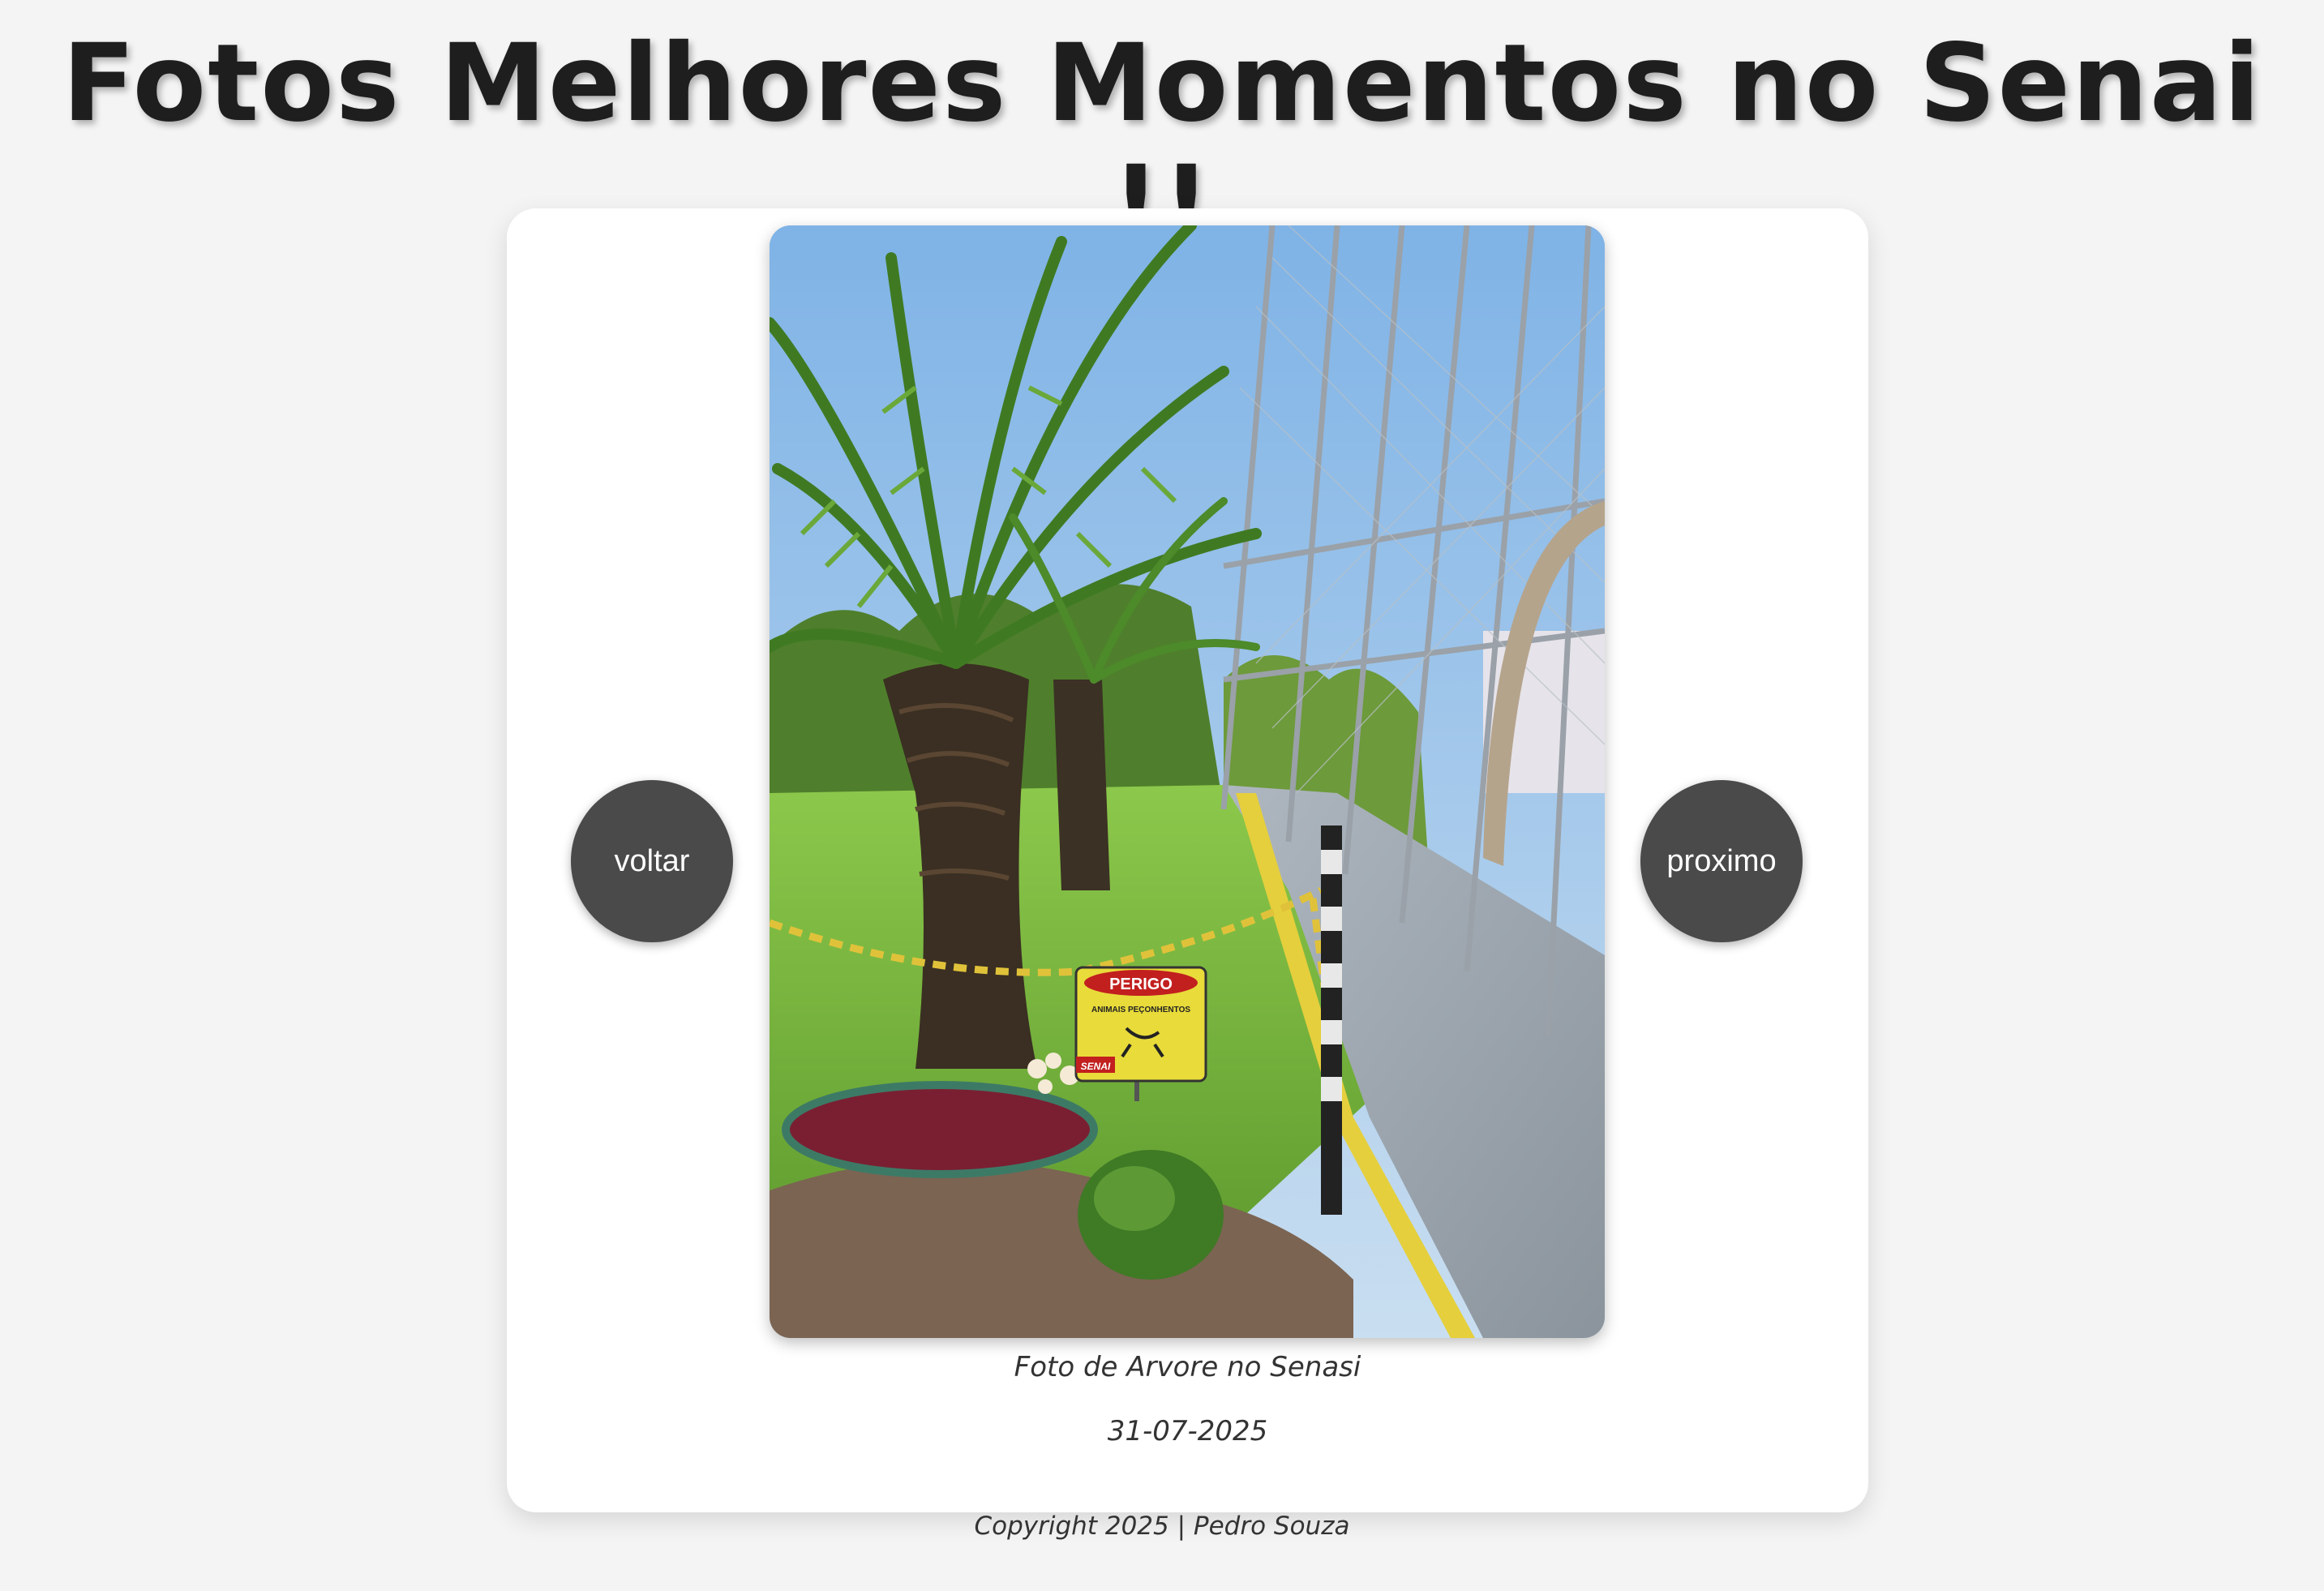  Describe the element at coordinates (1162, 1526) in the screenshot. I see `footer-copyright: Copyright 2025 | Pedro Souza` at that location.